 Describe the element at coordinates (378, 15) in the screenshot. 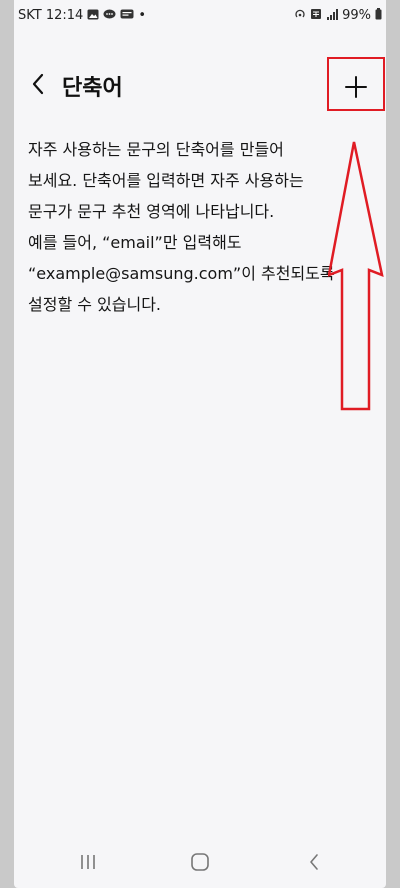

I see `battery-icon` at that location.